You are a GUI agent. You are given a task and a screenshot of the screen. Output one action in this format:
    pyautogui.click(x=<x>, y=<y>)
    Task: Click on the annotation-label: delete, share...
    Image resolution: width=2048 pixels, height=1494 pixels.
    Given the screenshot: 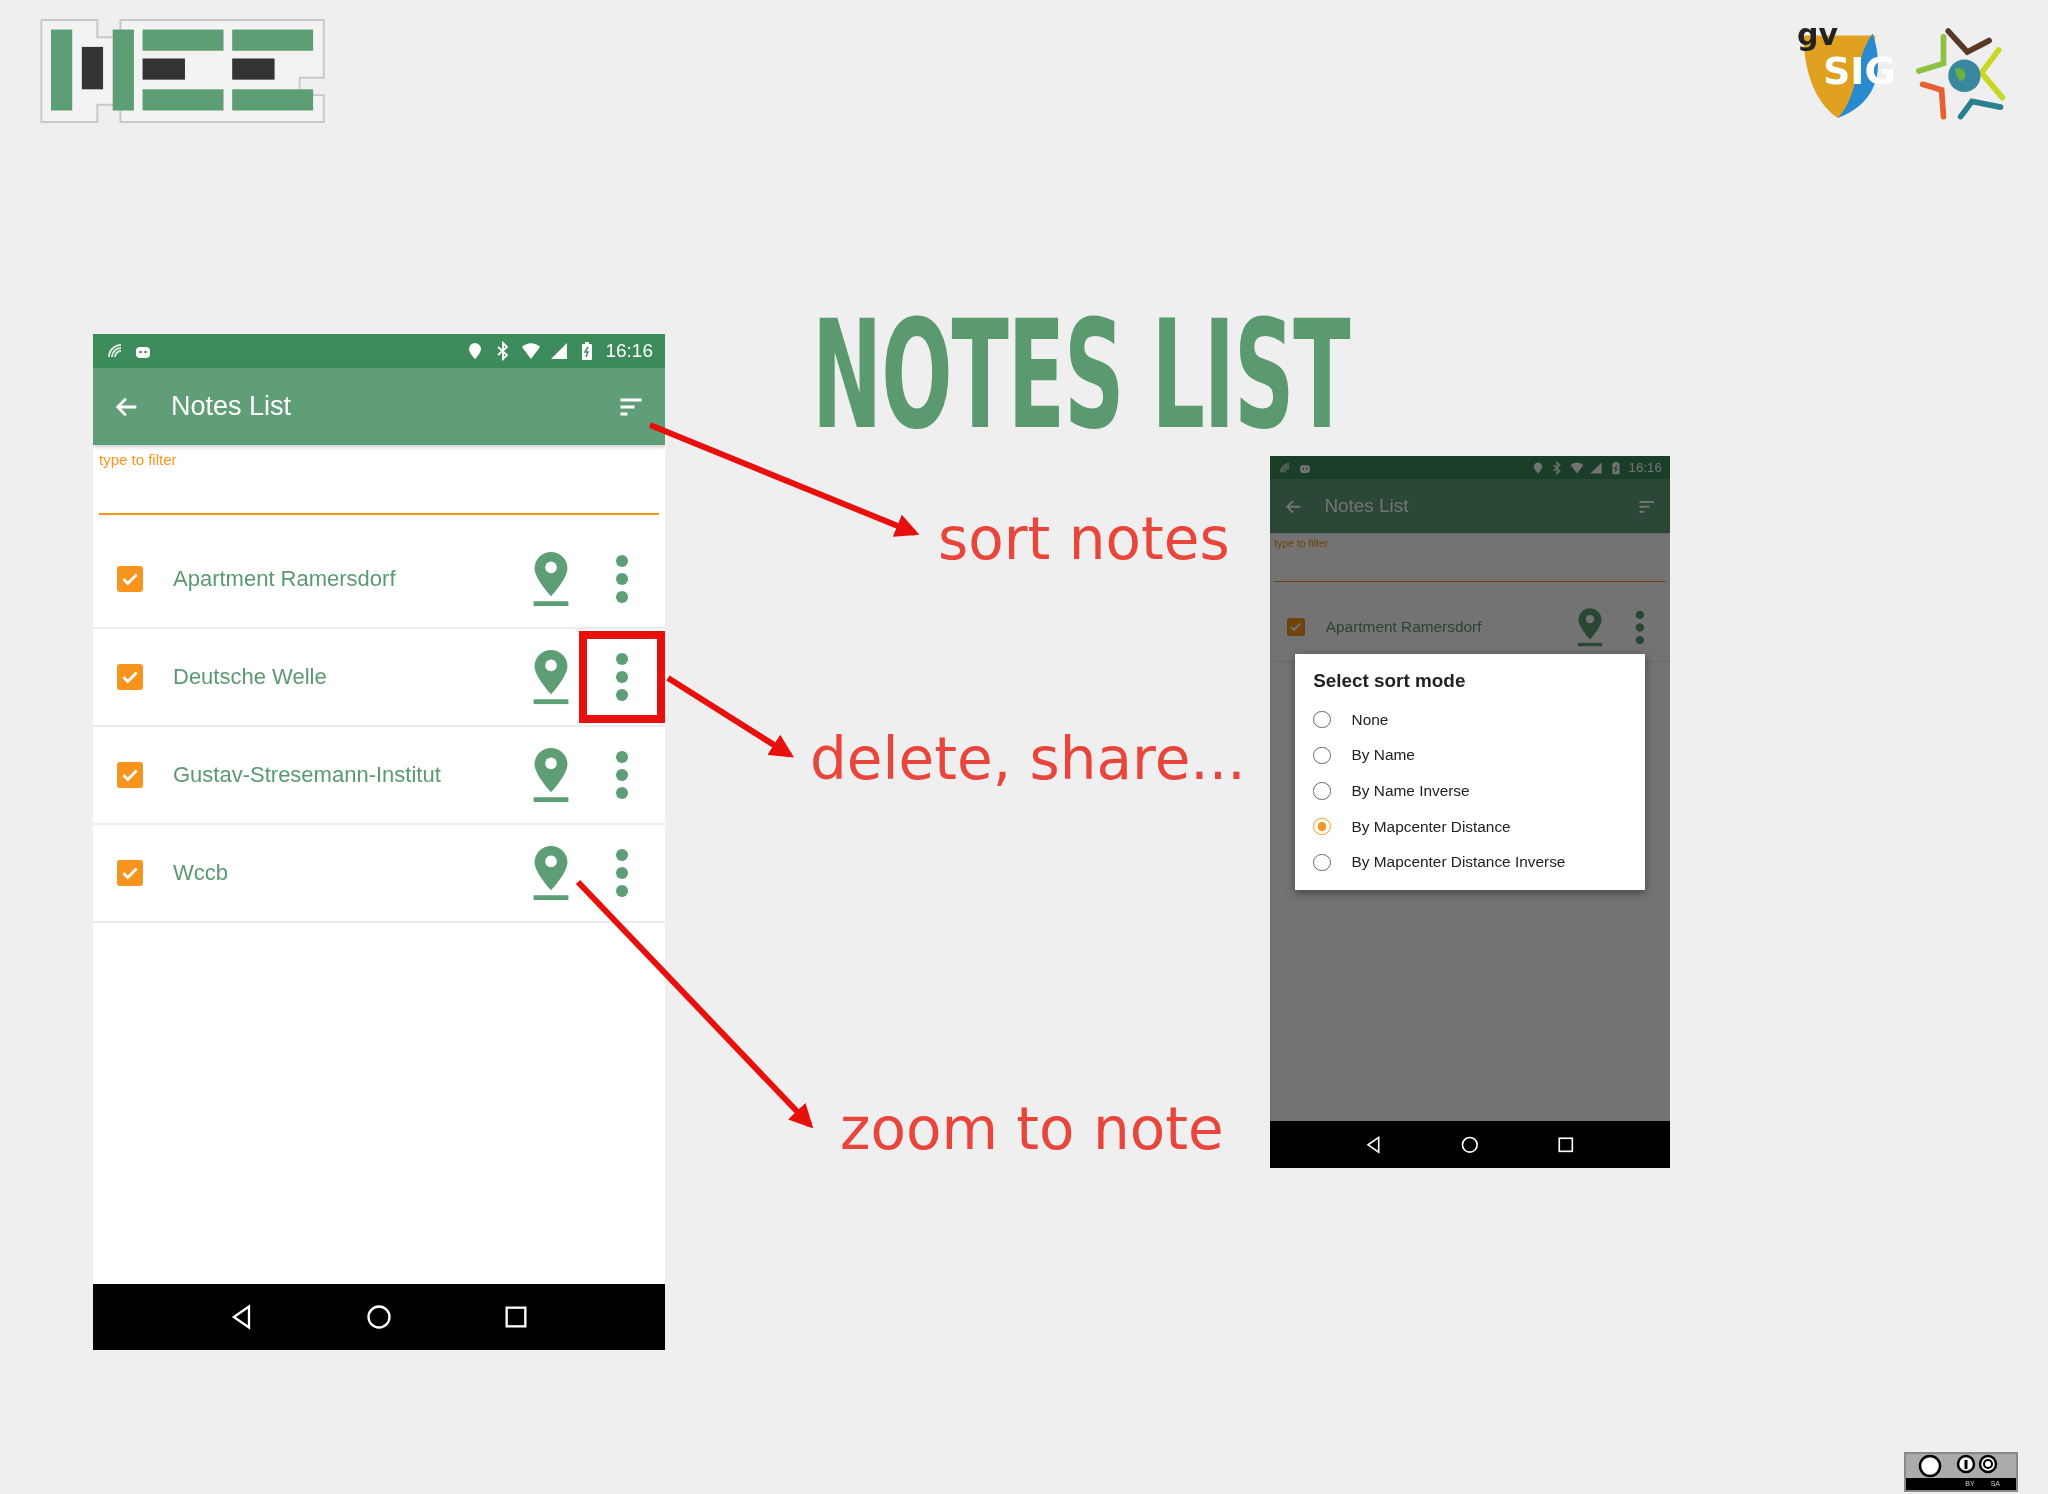 What is the action you would take?
    pyautogui.click(x=1028, y=759)
    